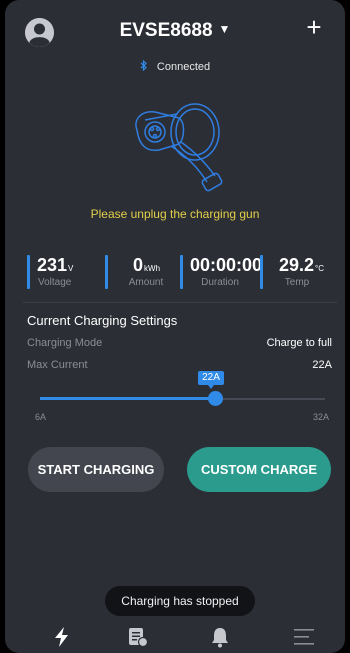  What do you see at coordinates (322, 365) in the screenshot?
I see `max-current-value: 22A` at bounding box center [322, 365].